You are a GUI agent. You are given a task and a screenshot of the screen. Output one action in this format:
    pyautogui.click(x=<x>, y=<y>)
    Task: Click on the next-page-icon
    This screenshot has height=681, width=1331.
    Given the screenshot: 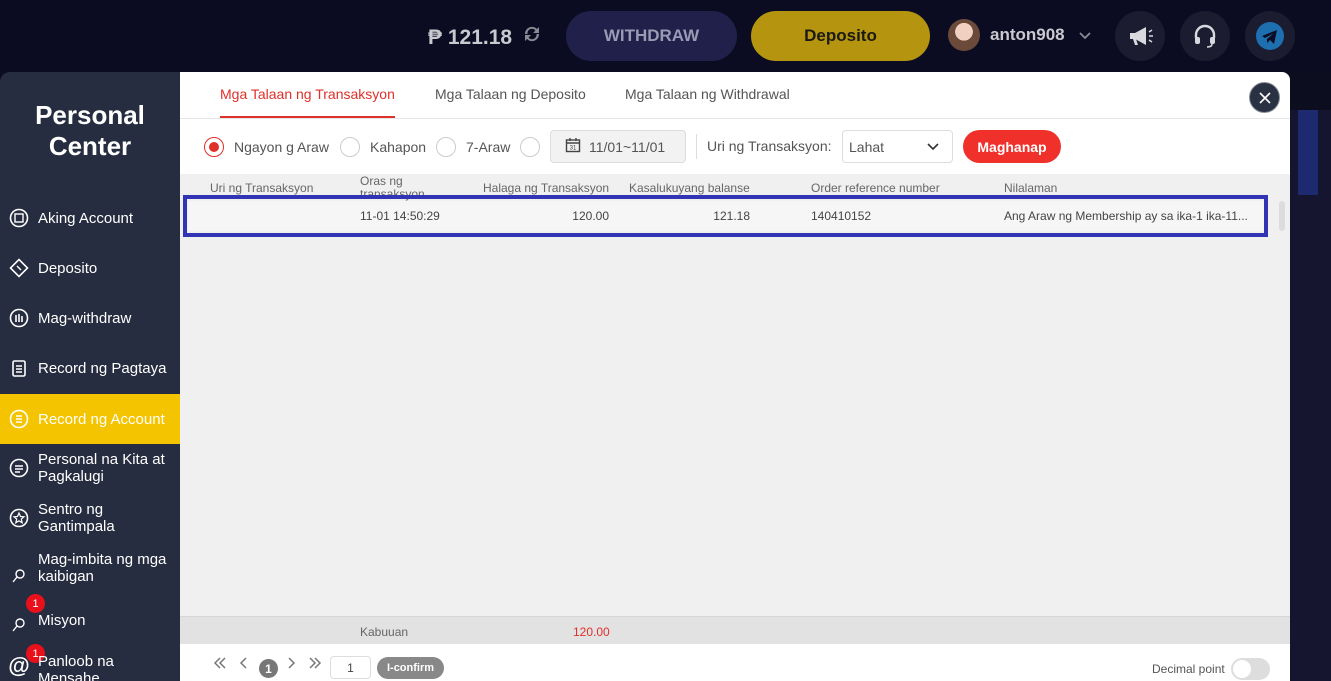 What is the action you would take?
    pyautogui.click(x=292, y=665)
    